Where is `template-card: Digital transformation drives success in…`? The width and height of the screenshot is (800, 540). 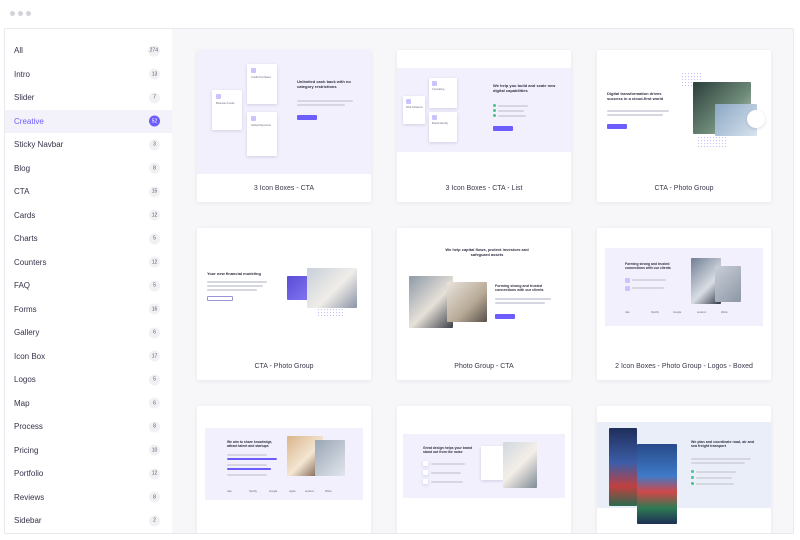
template-card: Digital transformation drives success in… is located at coordinates (684, 126).